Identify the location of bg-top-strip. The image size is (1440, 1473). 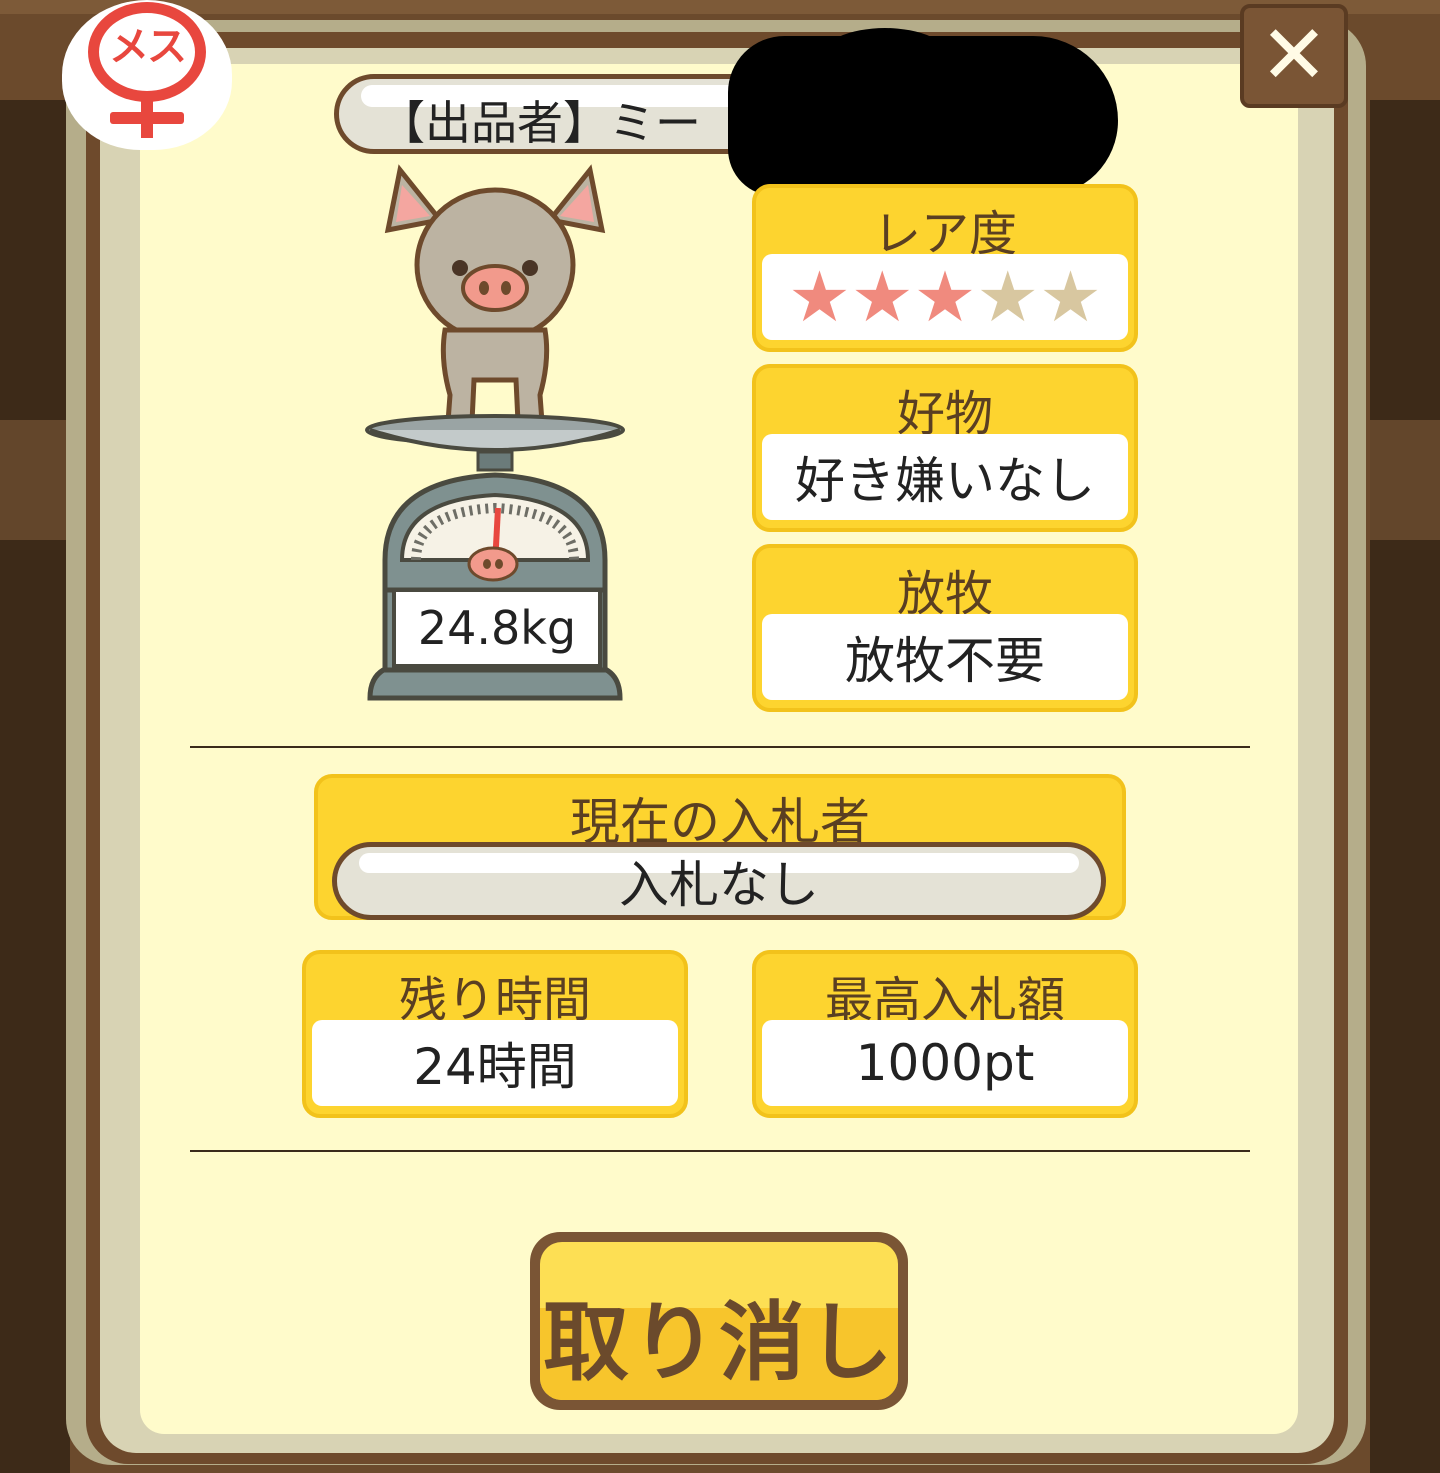
(720, 7).